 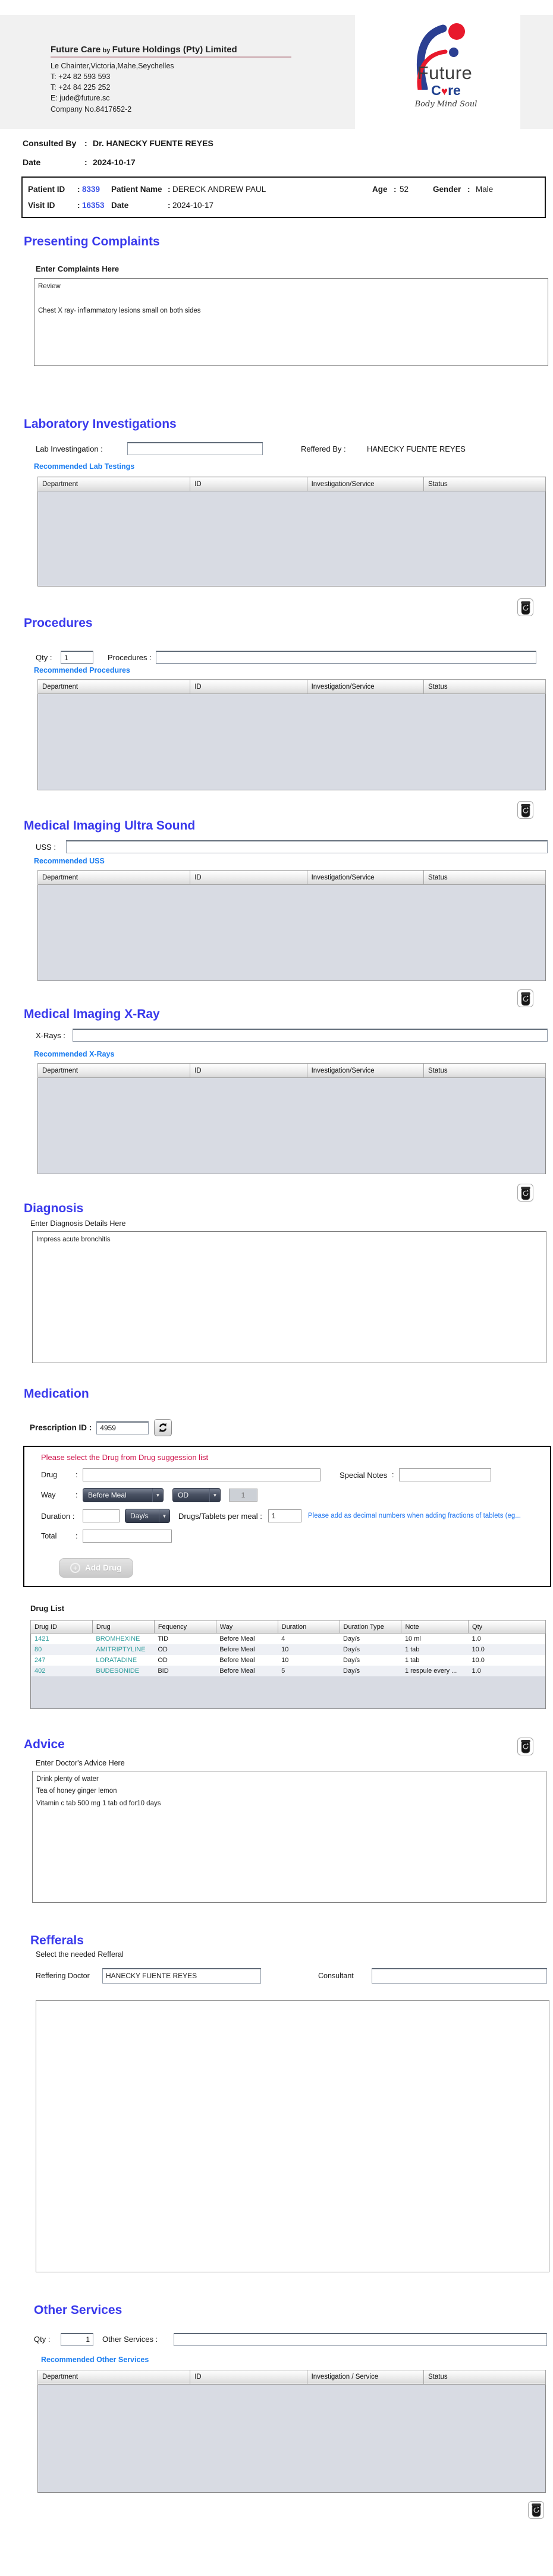 I want to click on uss-input-row: USS :, so click(x=294, y=846).